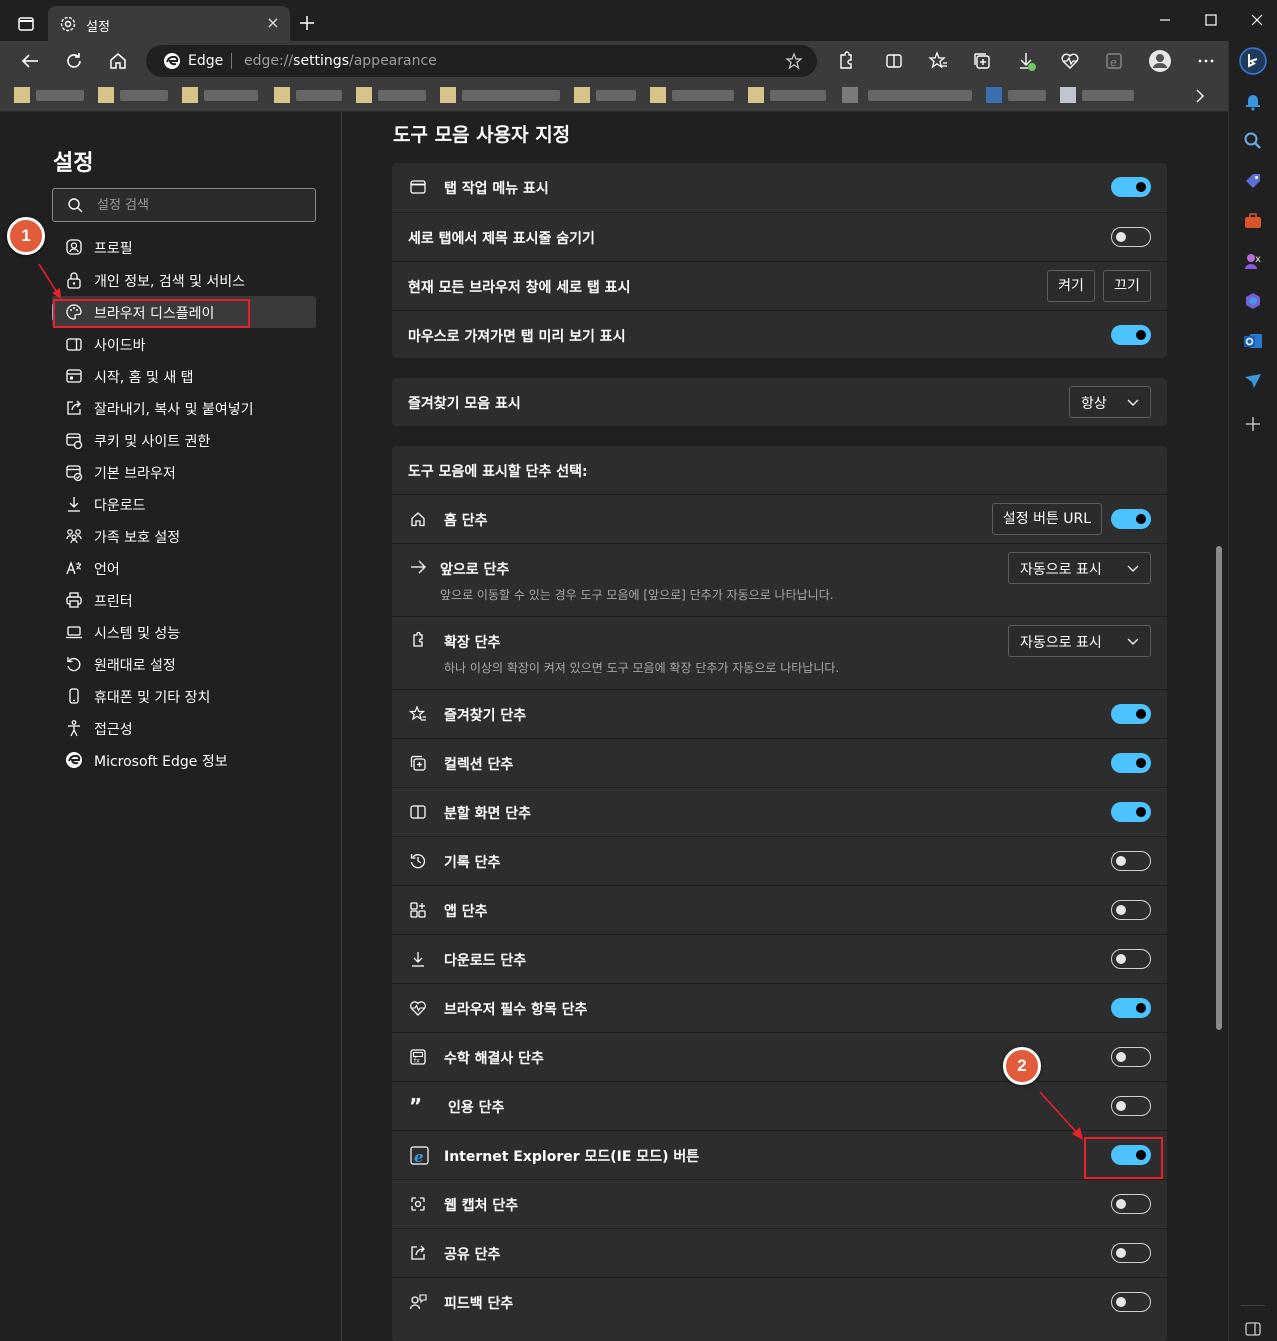 Image resolution: width=1277 pixels, height=1341 pixels. I want to click on toggle-essentials-button, so click(1131, 1008).